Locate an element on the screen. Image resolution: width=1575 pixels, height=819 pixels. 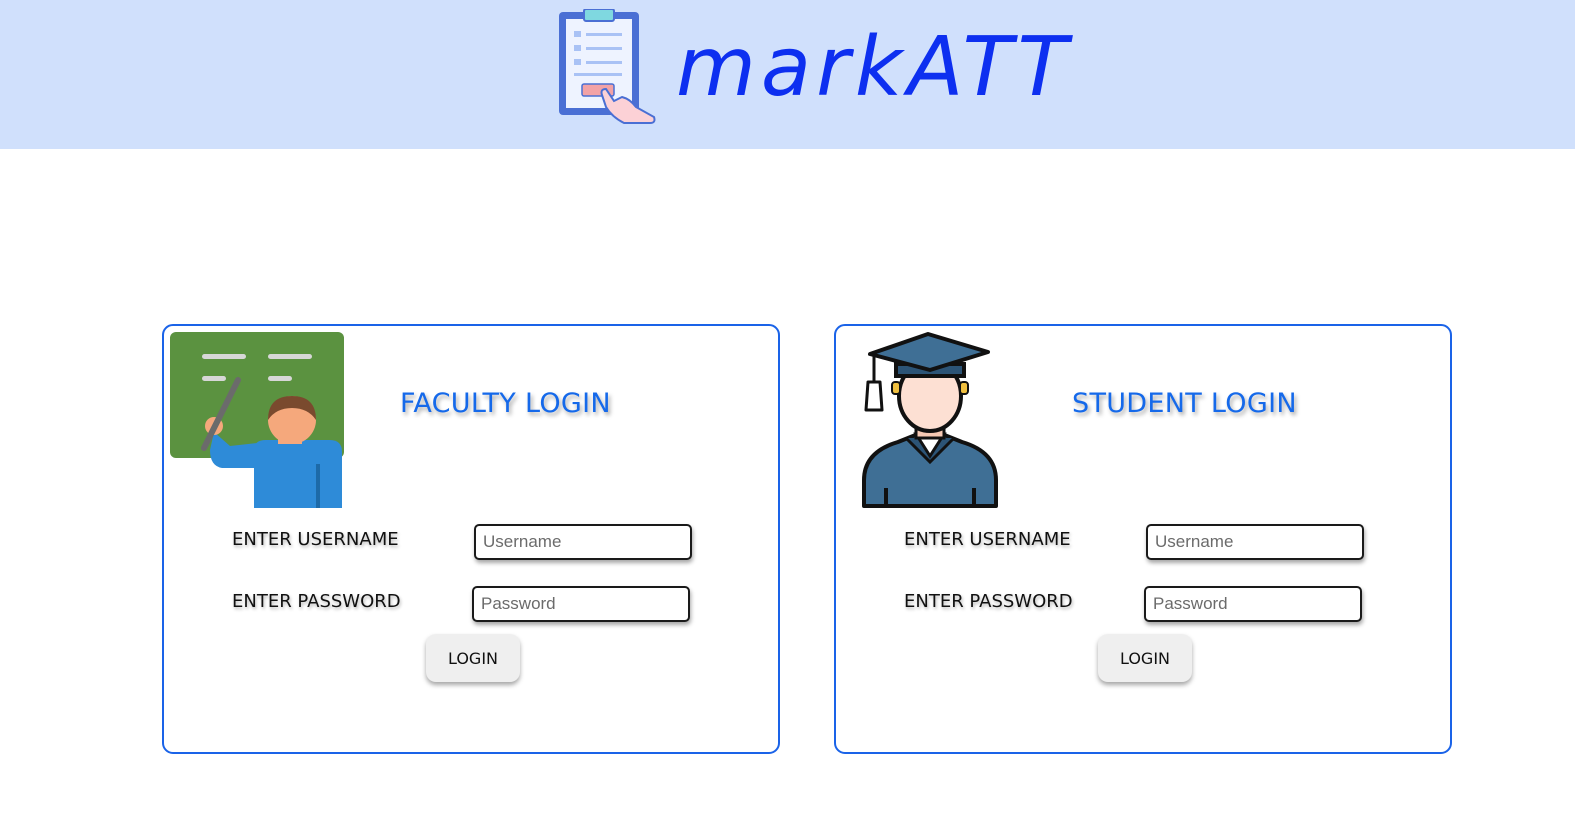
faculty-username-input is located at coordinates (583, 542).